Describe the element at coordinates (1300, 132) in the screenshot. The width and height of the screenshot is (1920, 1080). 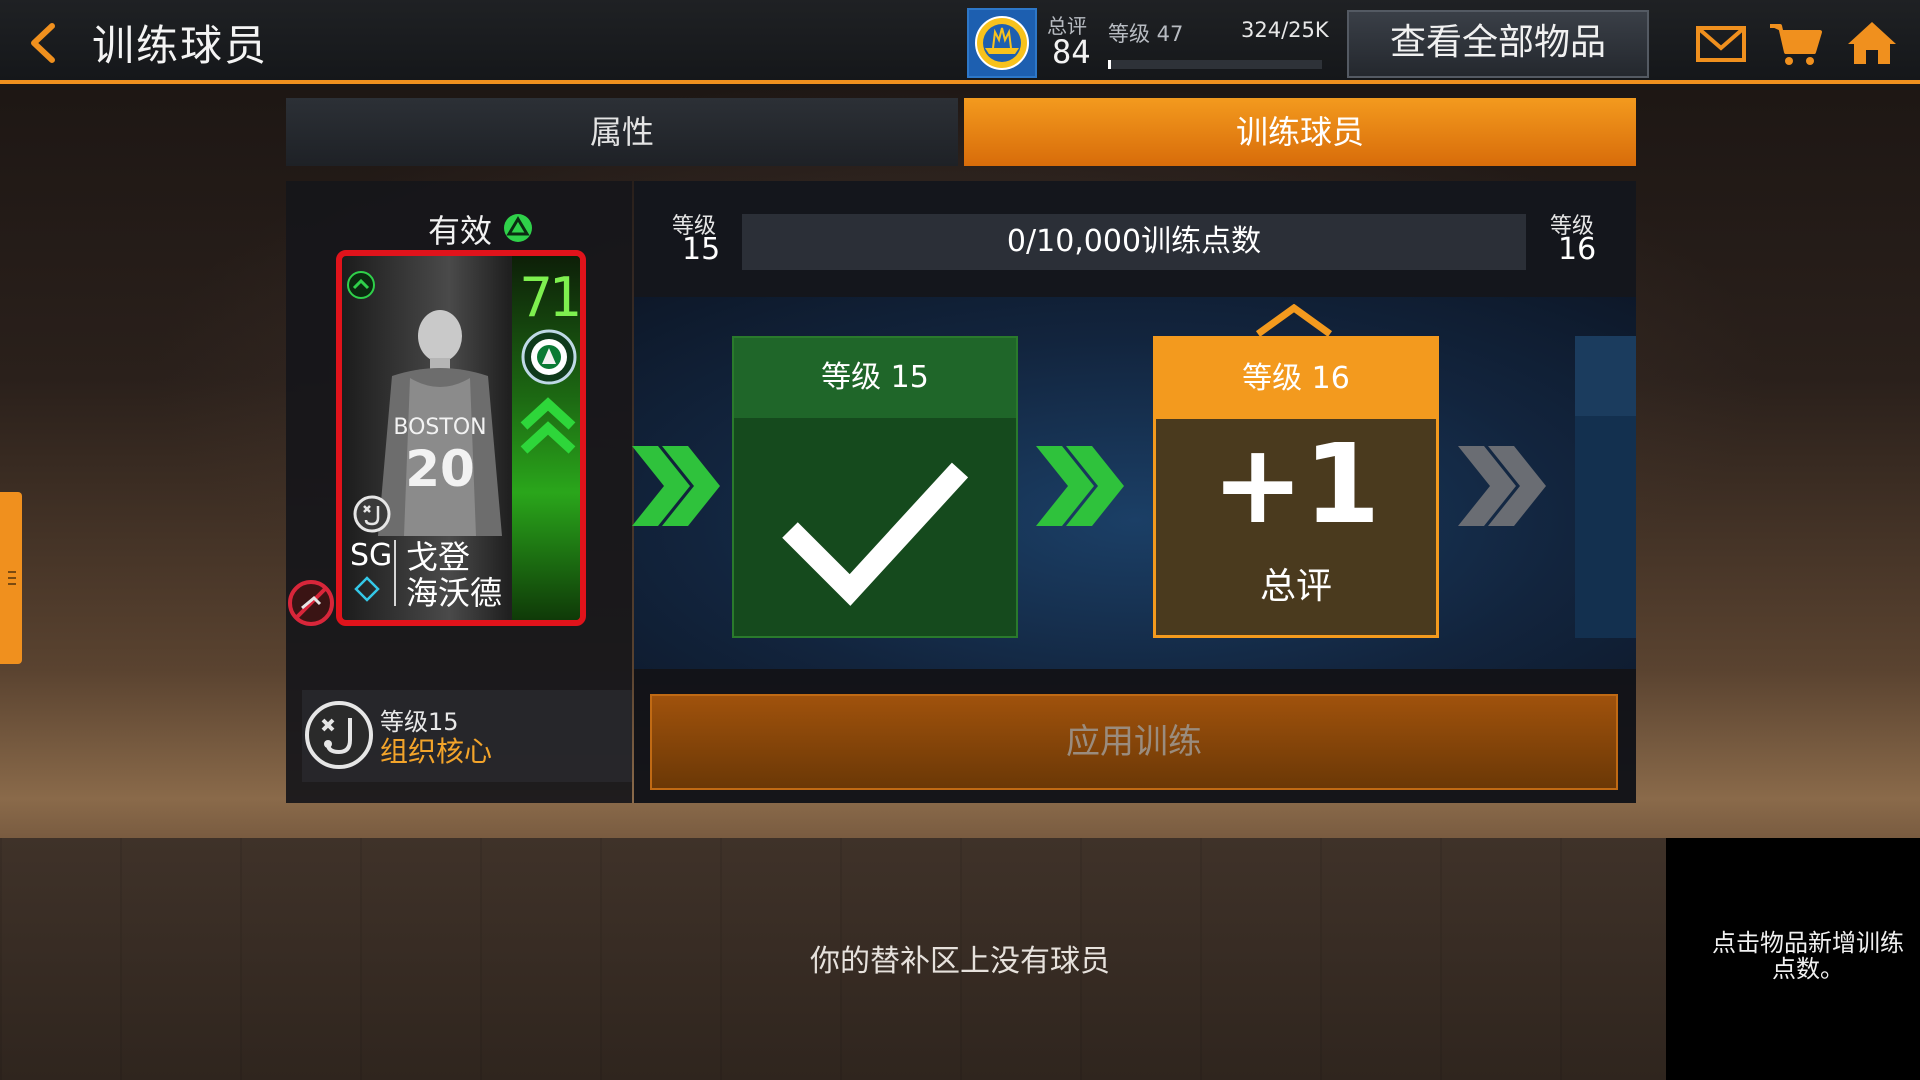
I see `tab-train-player: 训练球员` at that location.